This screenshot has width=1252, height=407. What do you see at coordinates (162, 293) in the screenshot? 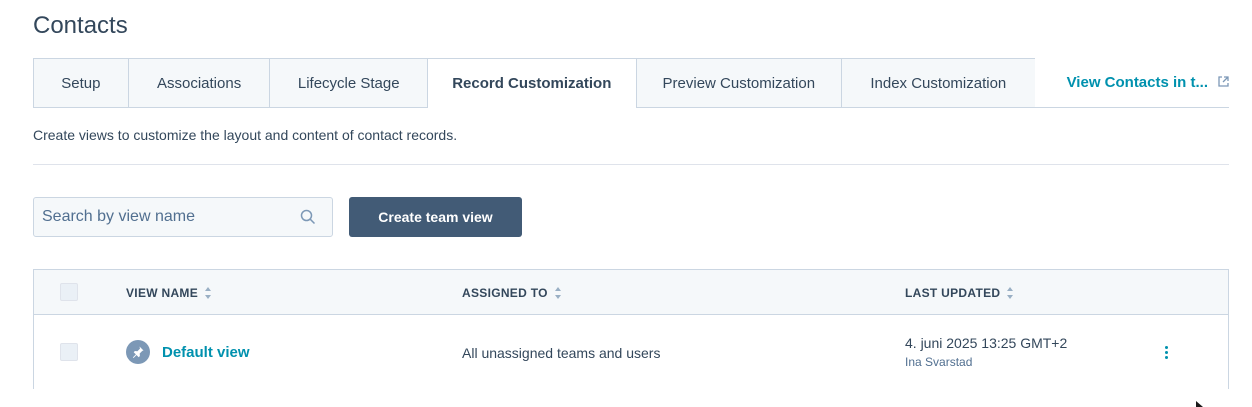
I see `column-header-label: VIEW NAME` at bounding box center [162, 293].